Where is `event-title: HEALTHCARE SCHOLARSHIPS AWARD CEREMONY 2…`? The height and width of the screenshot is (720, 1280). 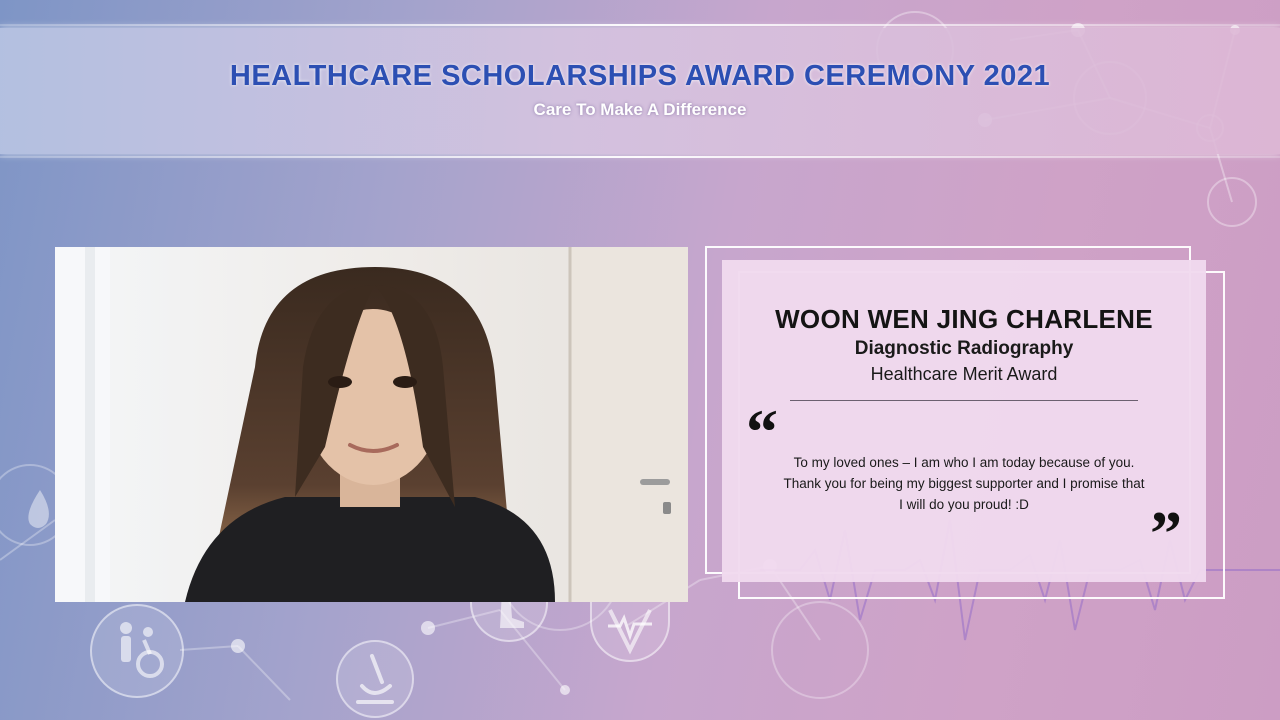 event-title: HEALTHCARE SCHOLARSHIPS AWARD CEREMONY 2… is located at coordinates (640, 76).